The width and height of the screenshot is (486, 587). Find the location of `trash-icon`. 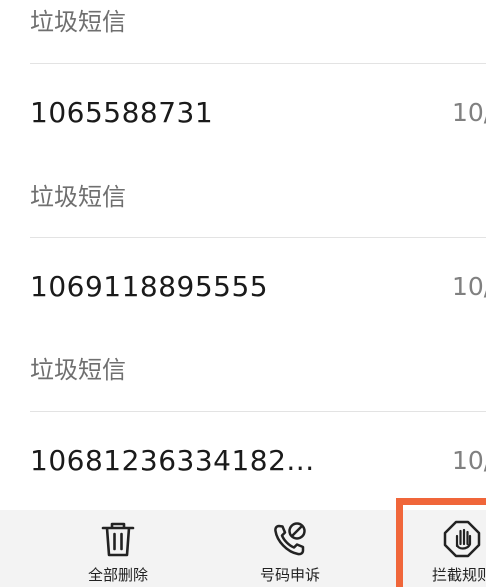

trash-icon is located at coordinates (118, 539).